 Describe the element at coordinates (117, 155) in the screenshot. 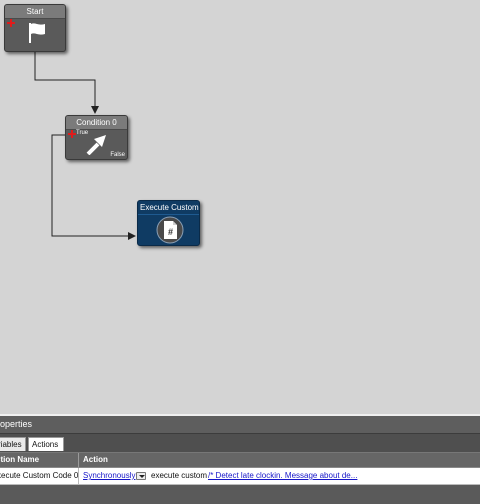

I see `false-port-label: False` at that location.